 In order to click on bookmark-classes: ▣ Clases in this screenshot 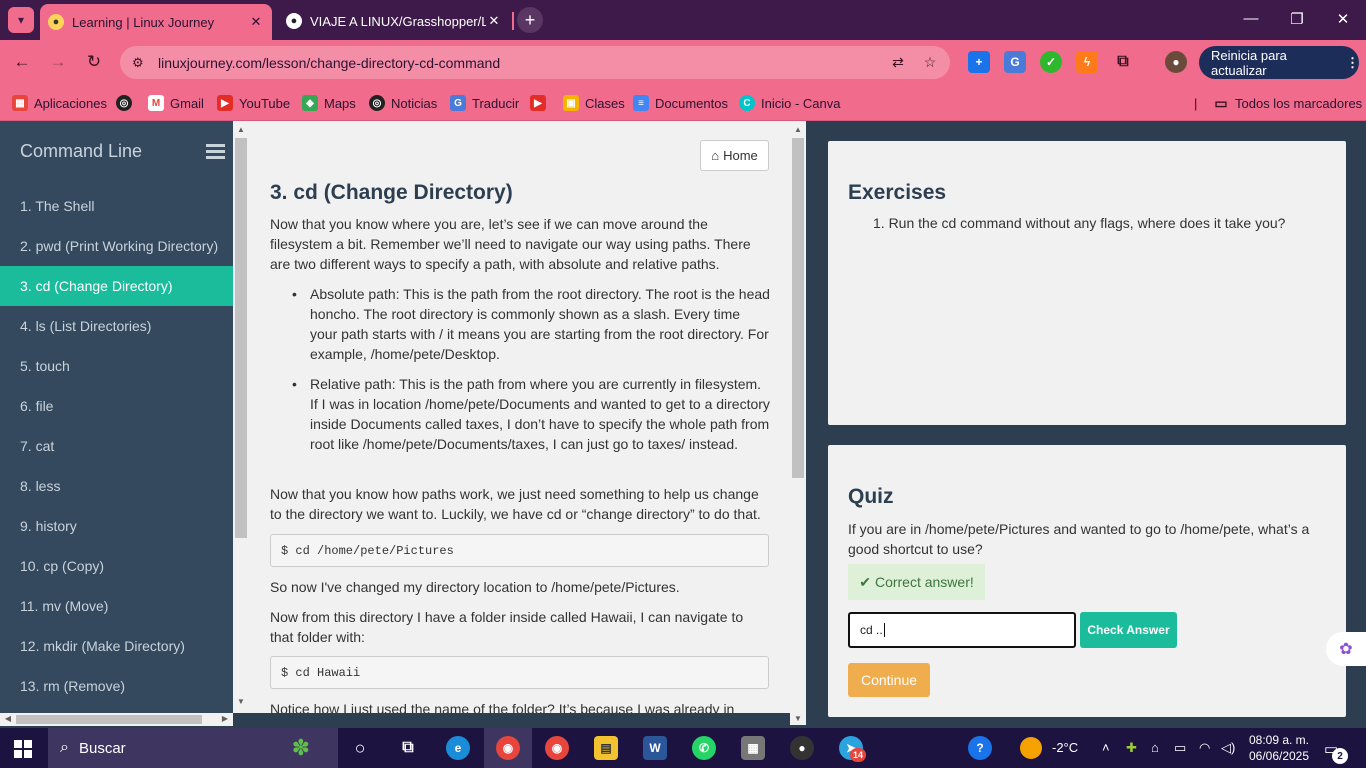, I will do `click(594, 103)`.